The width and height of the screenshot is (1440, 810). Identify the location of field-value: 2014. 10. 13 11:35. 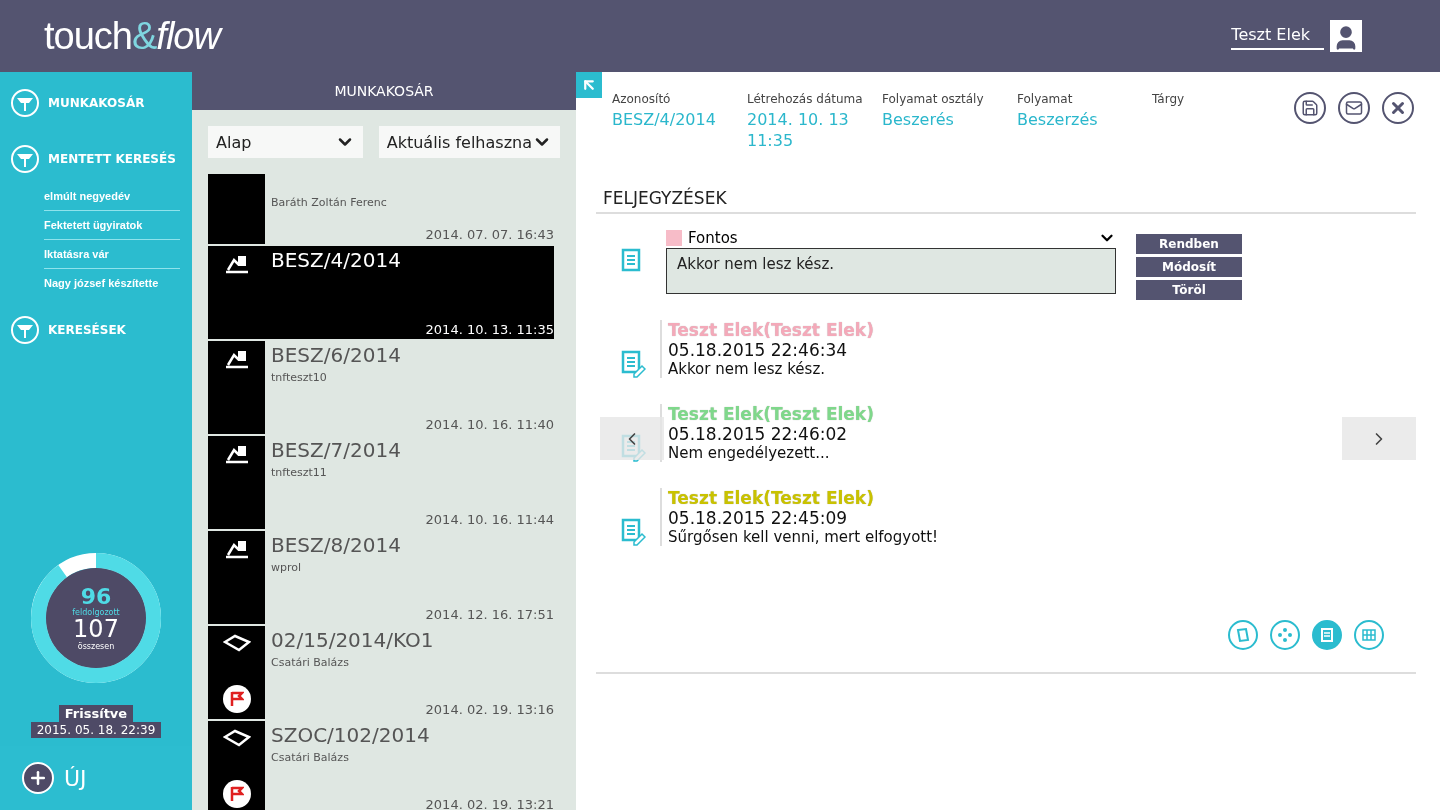
(798, 131).